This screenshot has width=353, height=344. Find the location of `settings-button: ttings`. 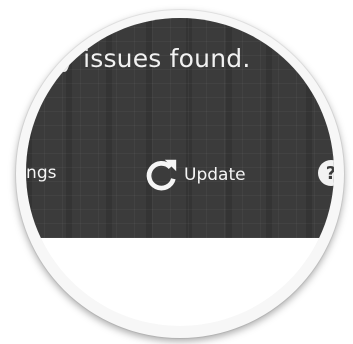

settings-button: ttings is located at coordinates (41, 173).